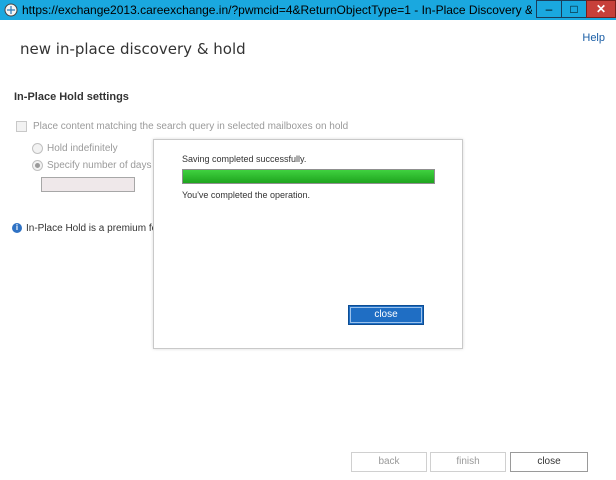 The width and height of the screenshot is (616, 480). Describe the element at coordinates (82, 149) in the screenshot. I see `option-indefinite-label: Hold indefinitely` at that location.